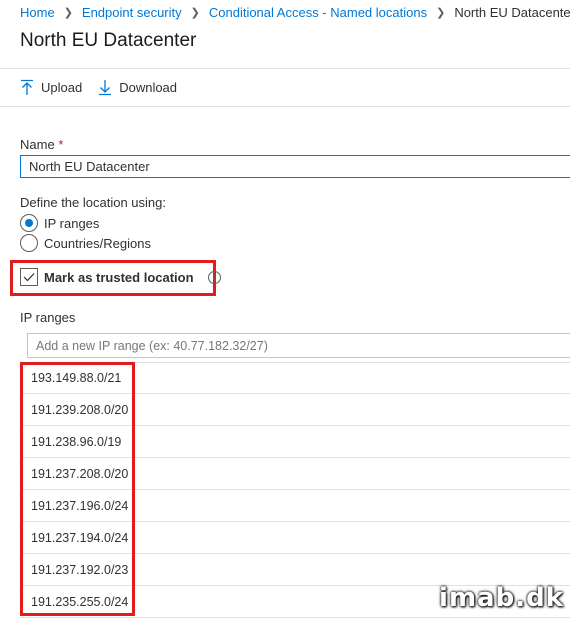 This screenshot has width=570, height=618. I want to click on trusted-location-checkbox, so click(29, 277).